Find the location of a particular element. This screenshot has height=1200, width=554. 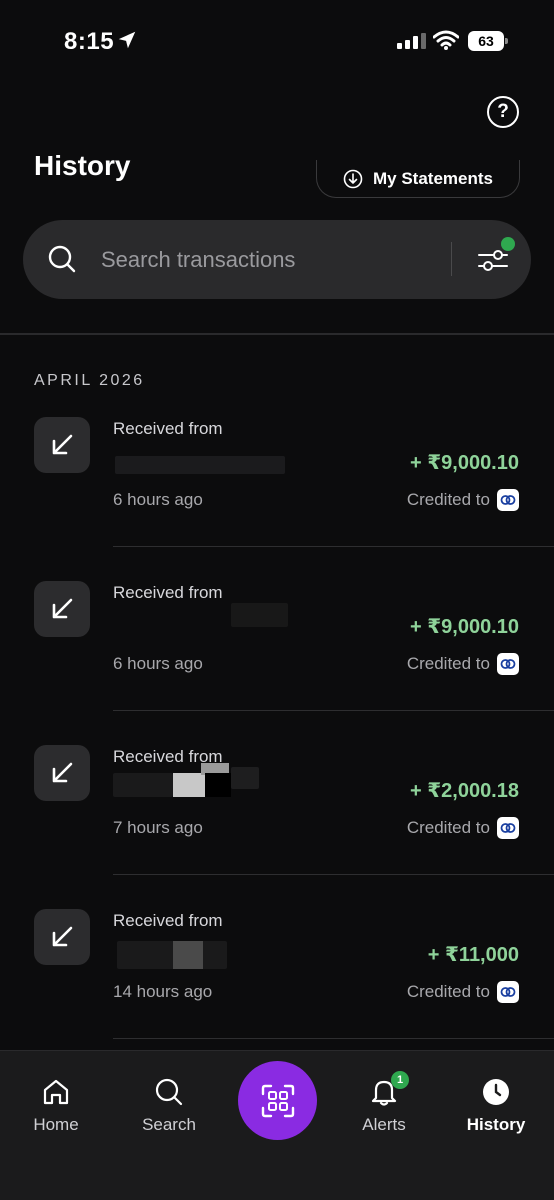

battery-indicator: 63 is located at coordinates (488, 41).